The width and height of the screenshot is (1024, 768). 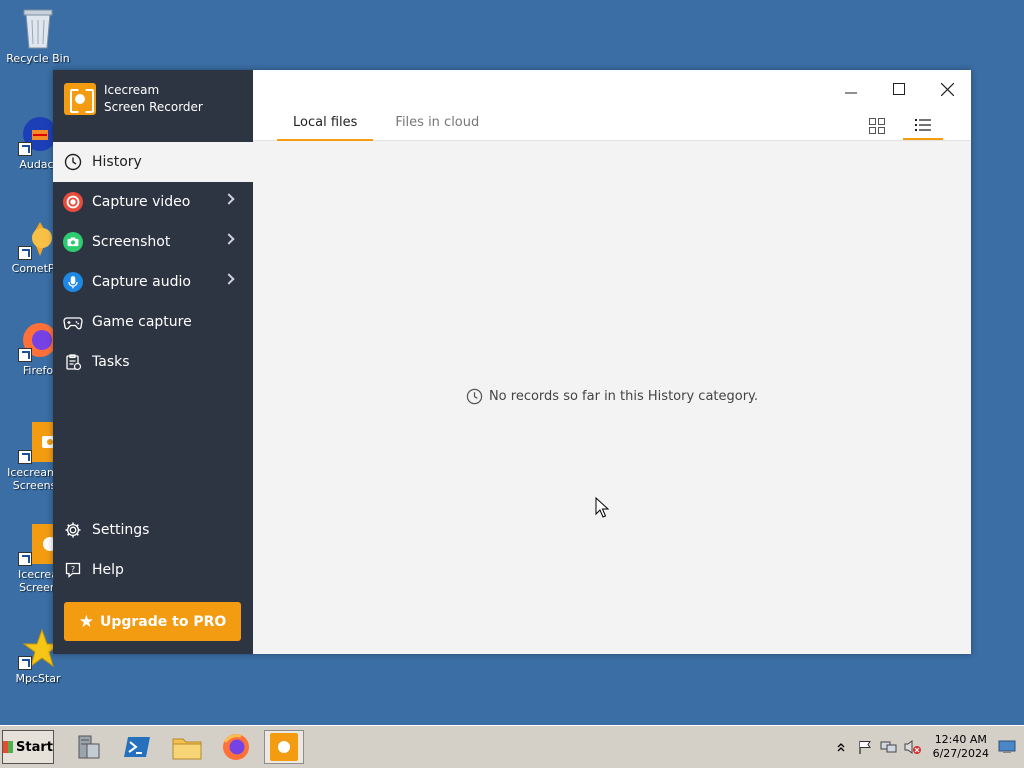 What do you see at coordinates (325, 127) in the screenshot?
I see `tab-local-files: Local files` at bounding box center [325, 127].